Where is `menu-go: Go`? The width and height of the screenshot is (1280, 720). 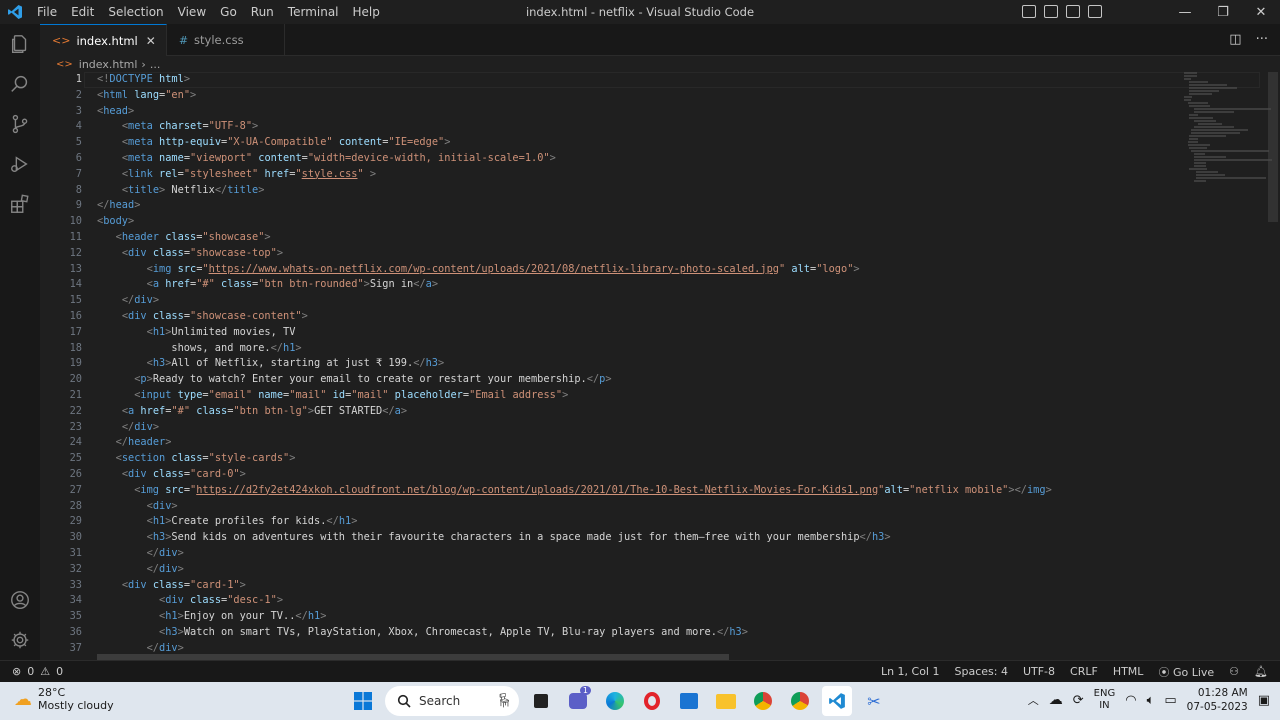 menu-go: Go is located at coordinates (228, 12).